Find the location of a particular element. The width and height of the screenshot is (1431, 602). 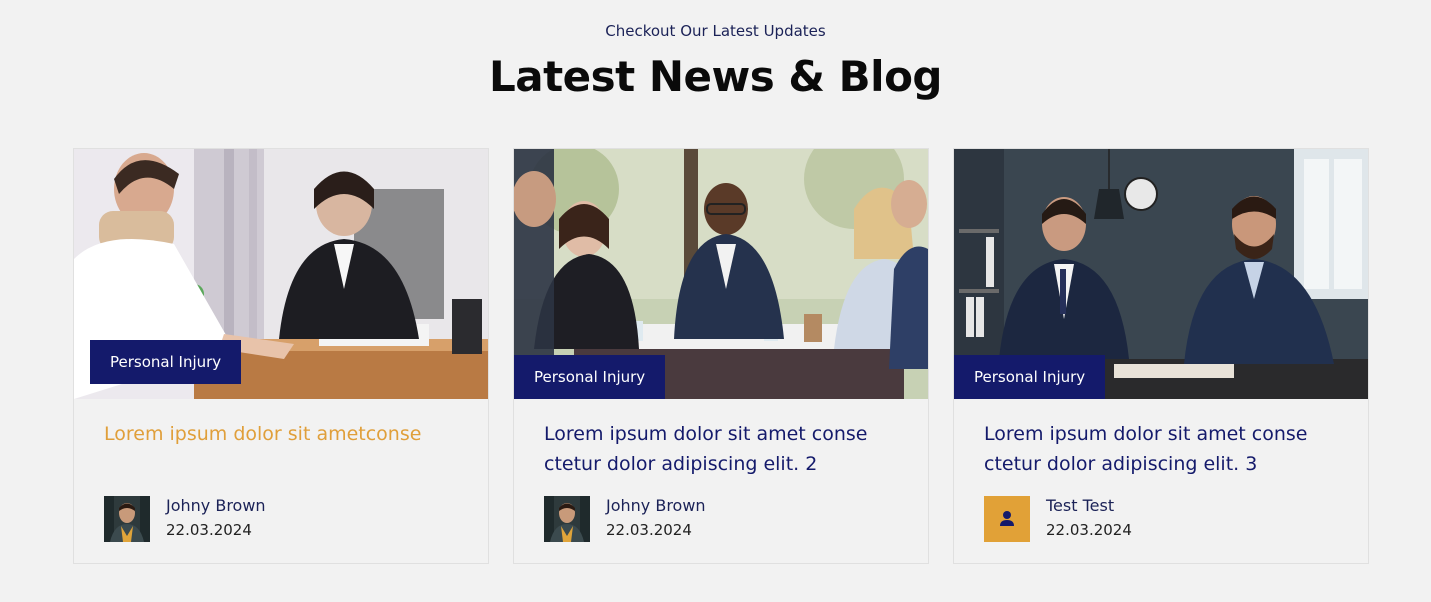

author-meta: Test Test 22.03.2024 is located at coordinates (1164, 519).